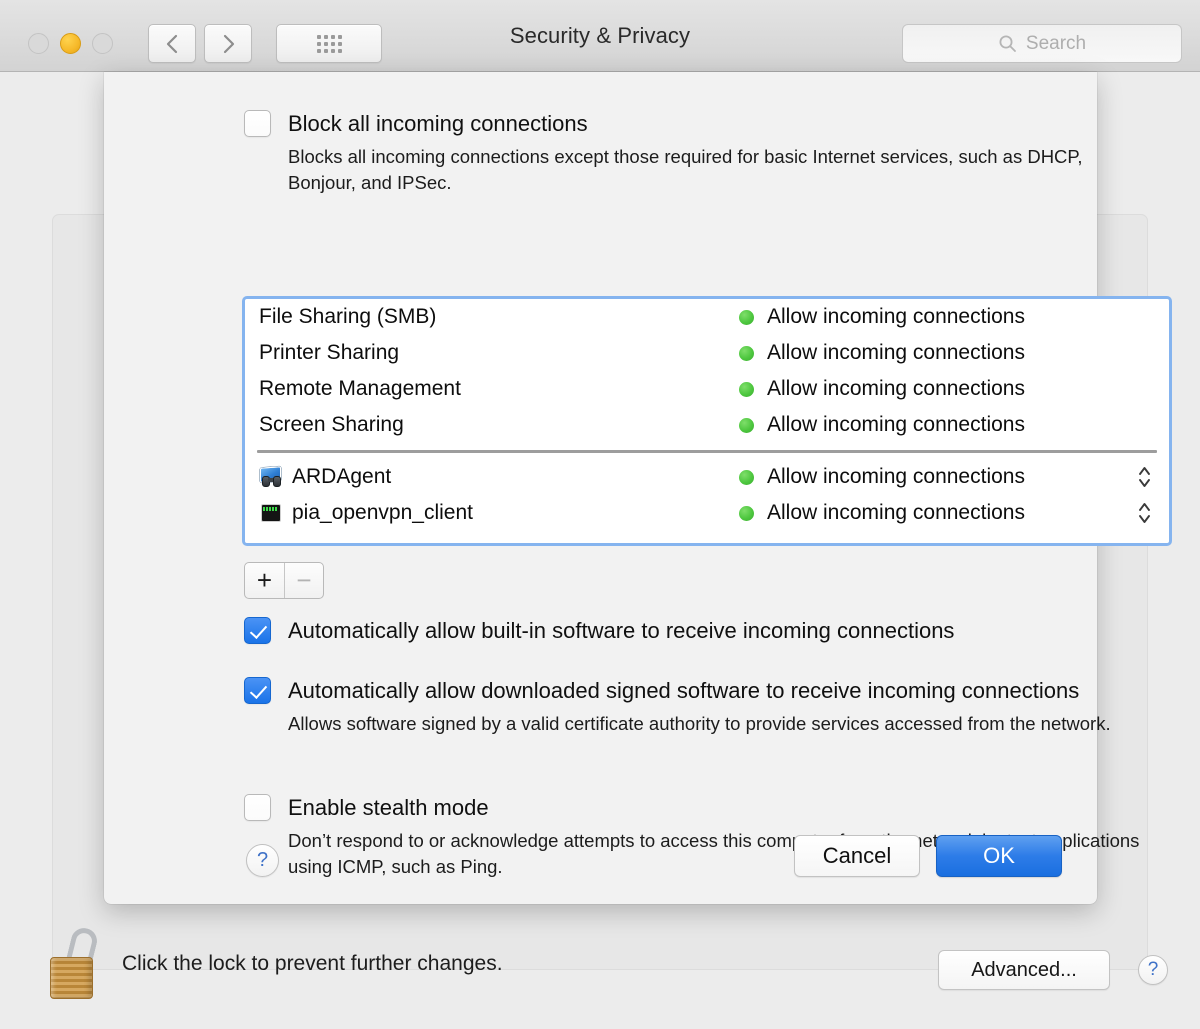 This screenshot has width=1200, height=1029. Describe the element at coordinates (342, 476) in the screenshot. I see `app-name: ARDAgent` at that location.